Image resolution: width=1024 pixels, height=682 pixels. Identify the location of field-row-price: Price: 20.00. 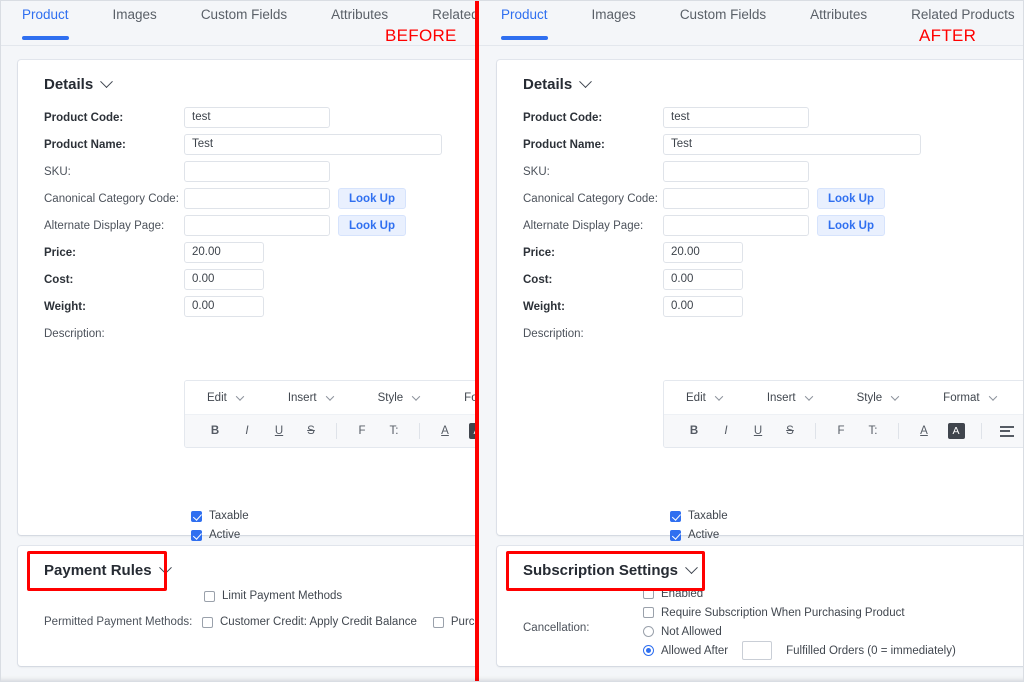
(722, 252).